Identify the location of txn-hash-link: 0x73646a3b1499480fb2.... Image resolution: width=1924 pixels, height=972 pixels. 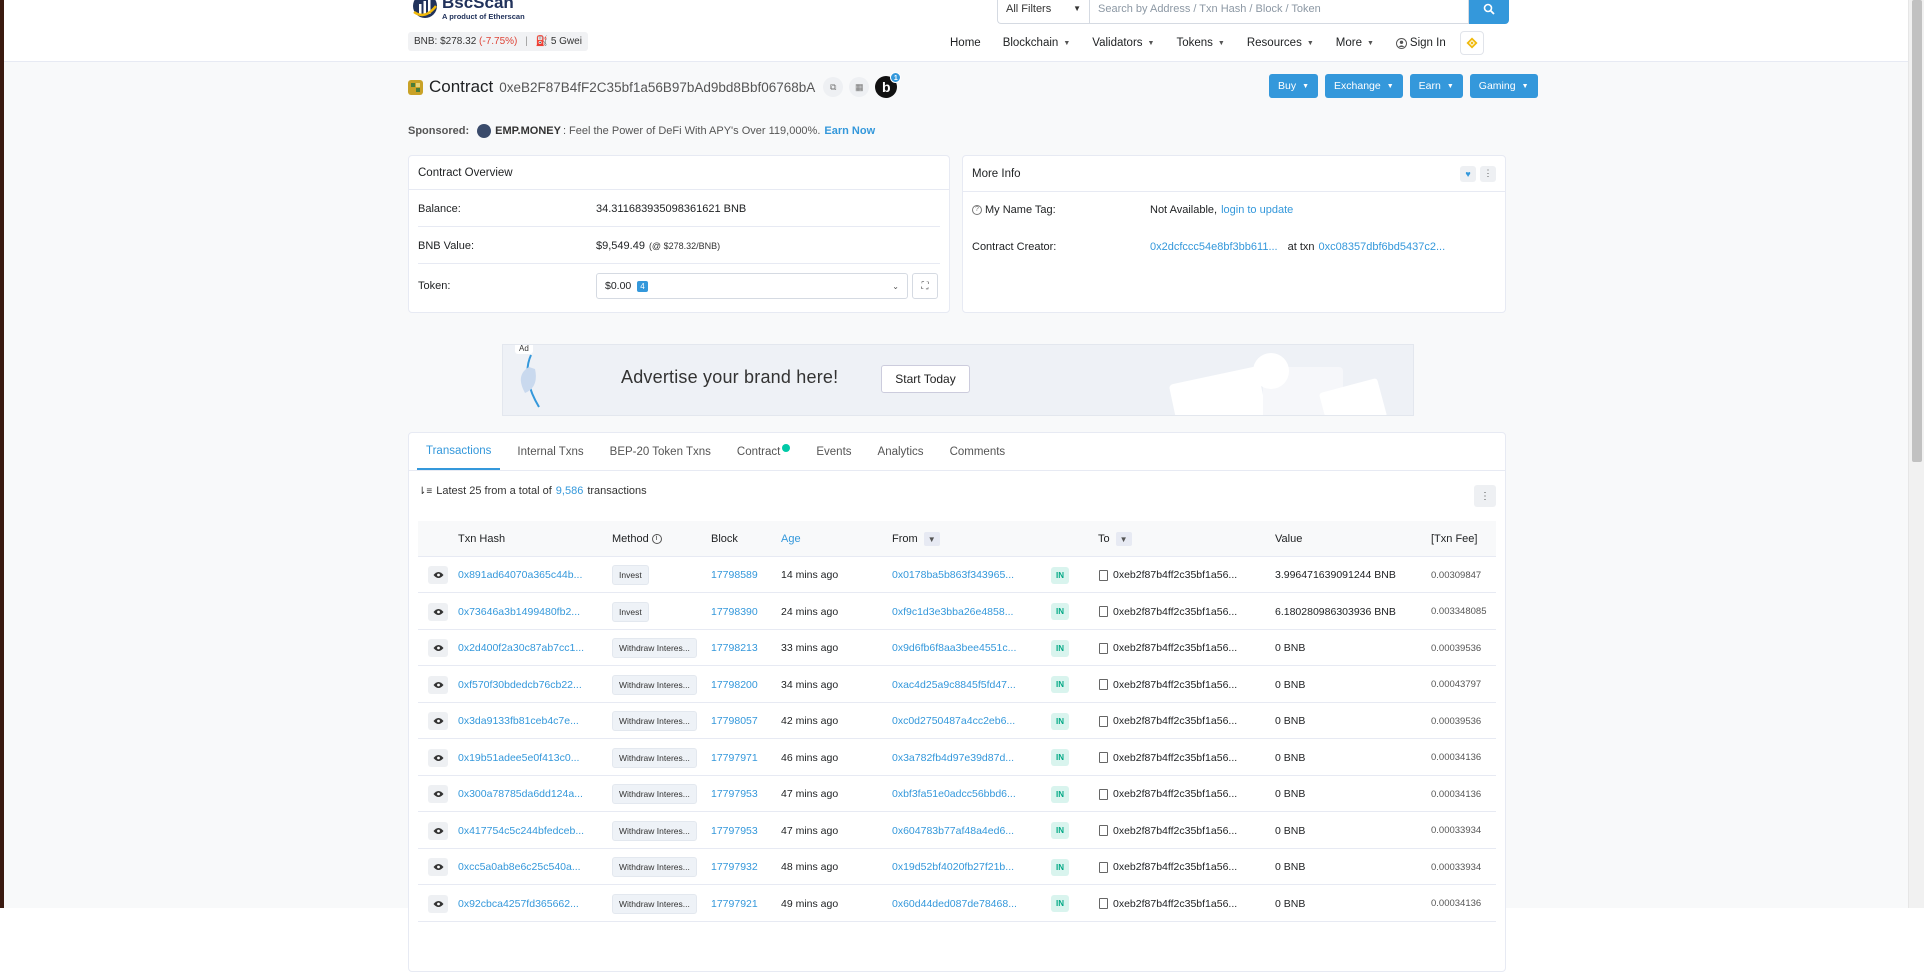
(519, 612).